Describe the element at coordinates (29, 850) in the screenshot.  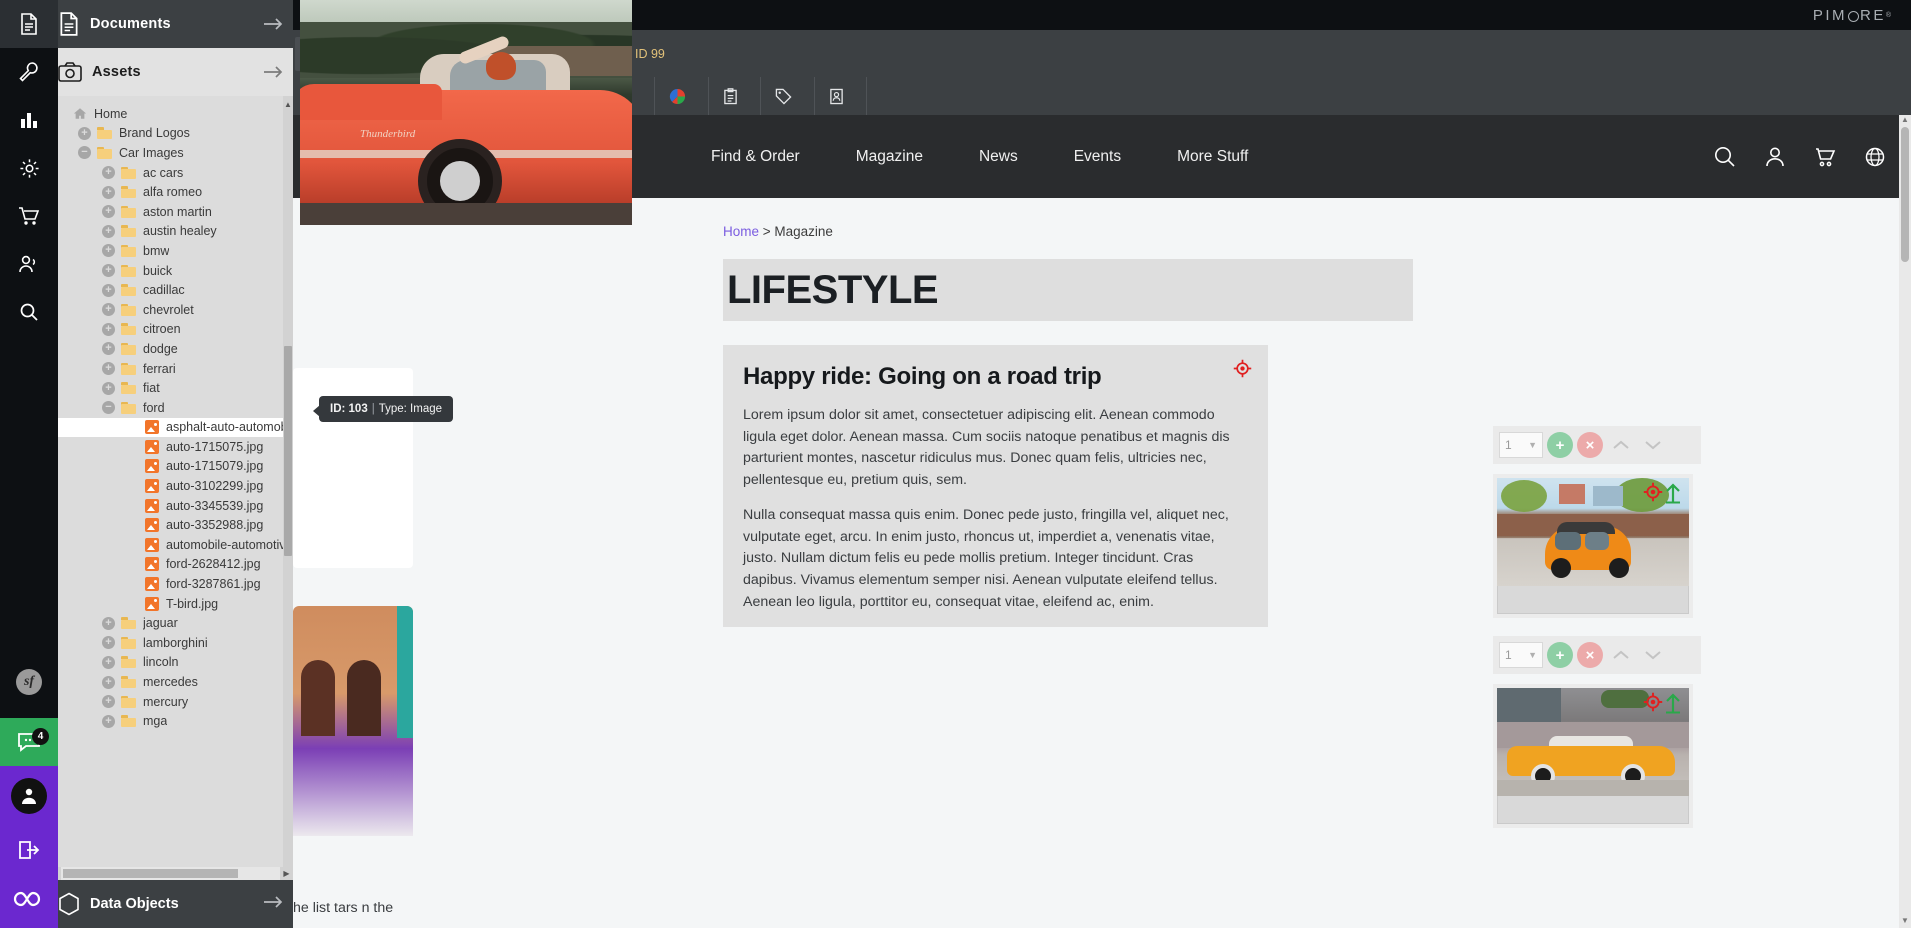
I see `logout-button` at that location.